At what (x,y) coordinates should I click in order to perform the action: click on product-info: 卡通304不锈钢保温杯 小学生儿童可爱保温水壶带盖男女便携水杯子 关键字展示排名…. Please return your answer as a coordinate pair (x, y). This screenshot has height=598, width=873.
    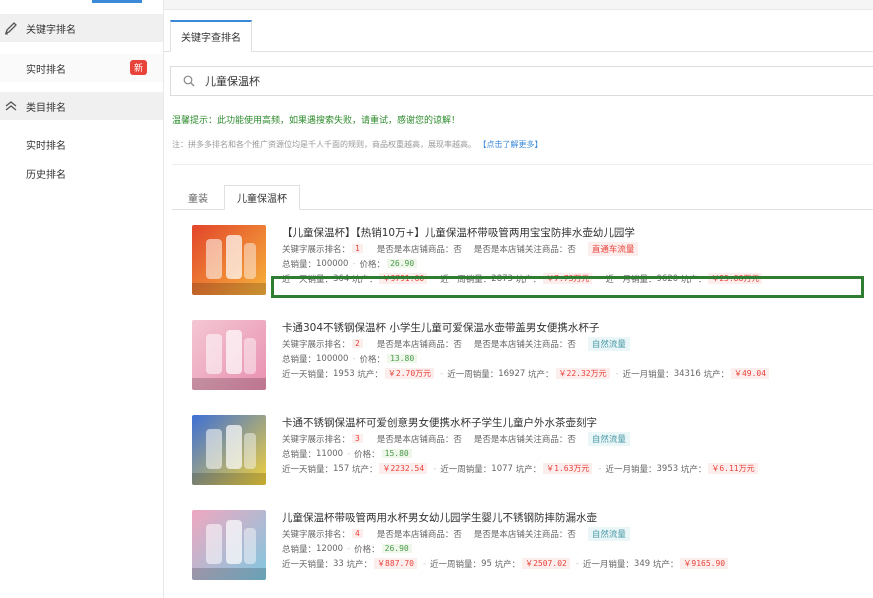
    Looking at the image, I should click on (577, 350).